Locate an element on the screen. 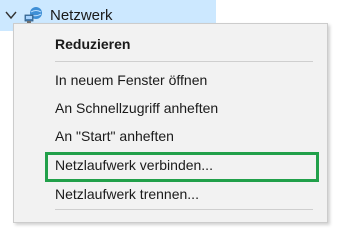 This screenshot has height=240, width=346. network-icon is located at coordinates (33, 15).